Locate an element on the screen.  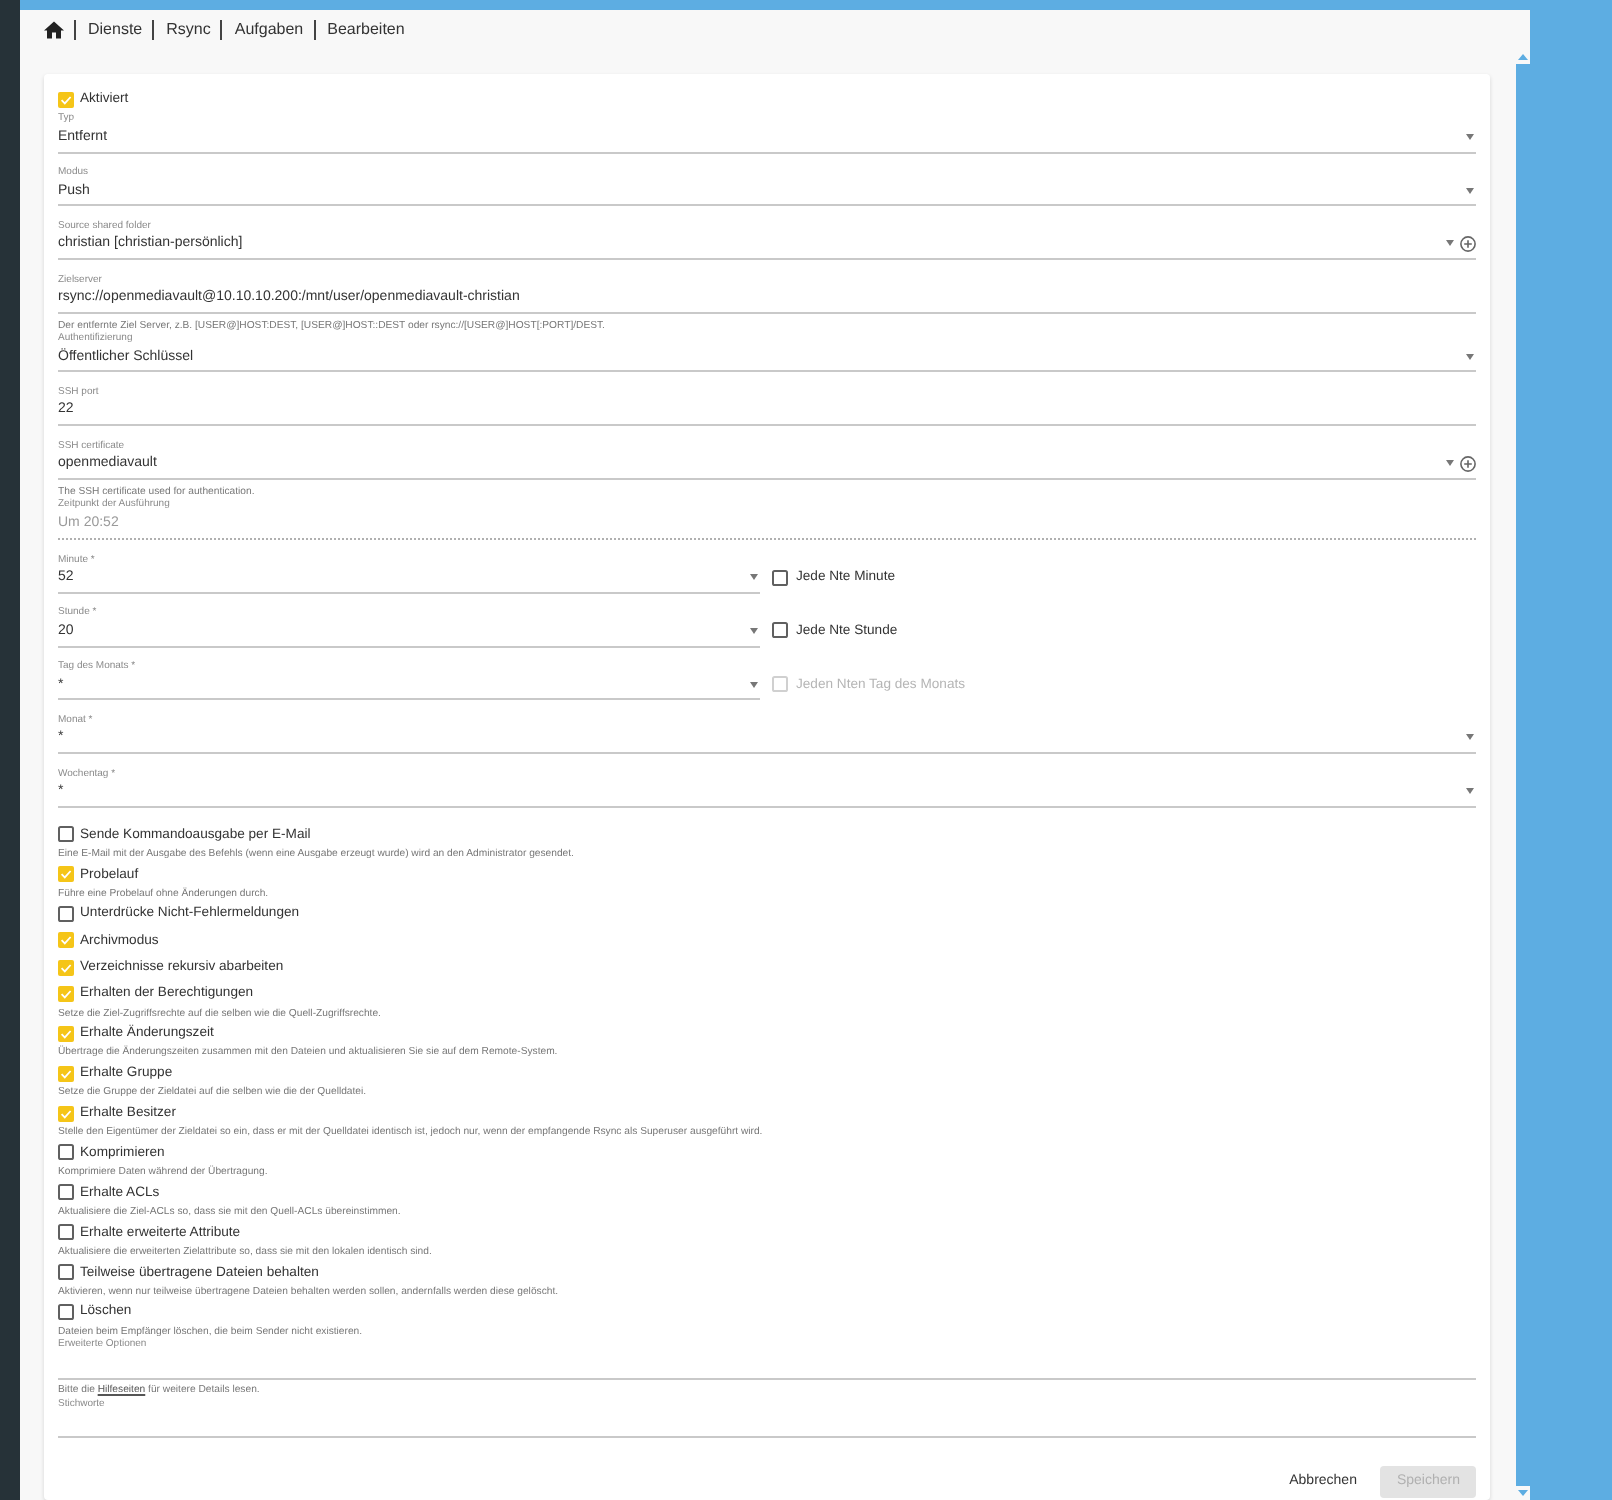
home-icon is located at coordinates (54, 30).